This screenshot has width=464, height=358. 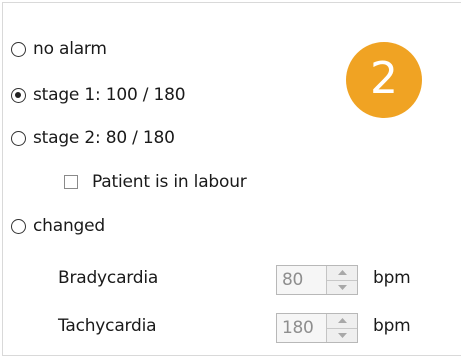 What do you see at coordinates (18, 95) in the screenshot?
I see `stage-1-radio` at bounding box center [18, 95].